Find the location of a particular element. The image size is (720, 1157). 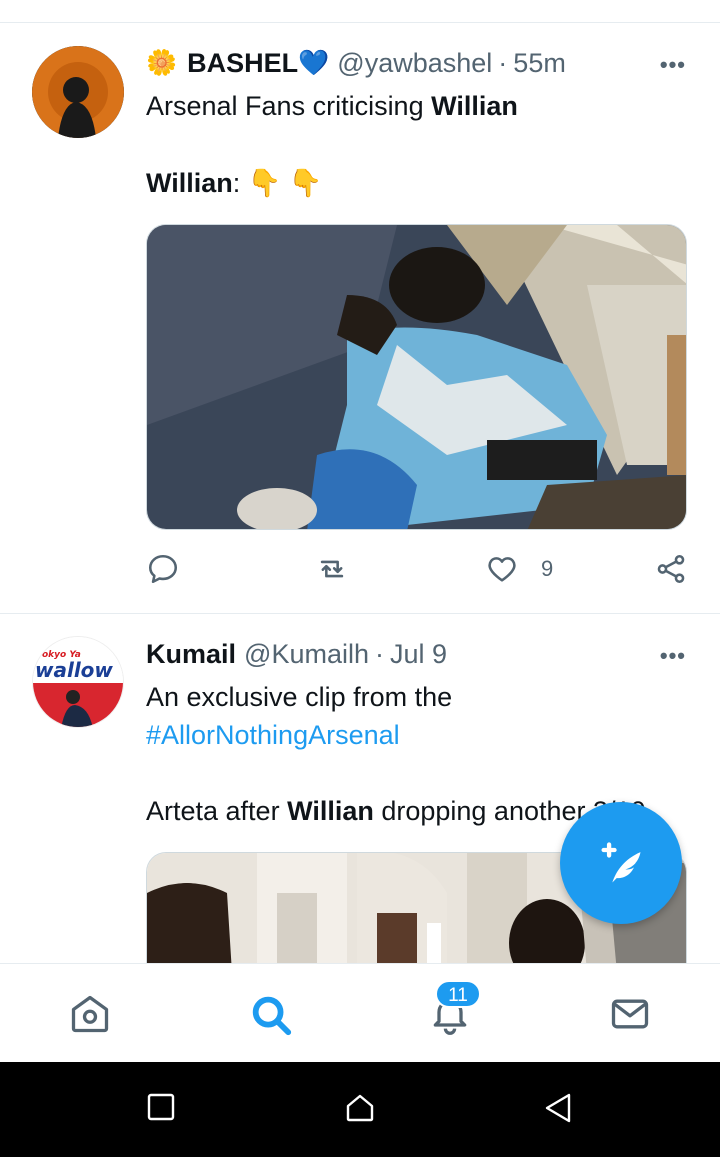

system-navigation-bar is located at coordinates (360, 1109).